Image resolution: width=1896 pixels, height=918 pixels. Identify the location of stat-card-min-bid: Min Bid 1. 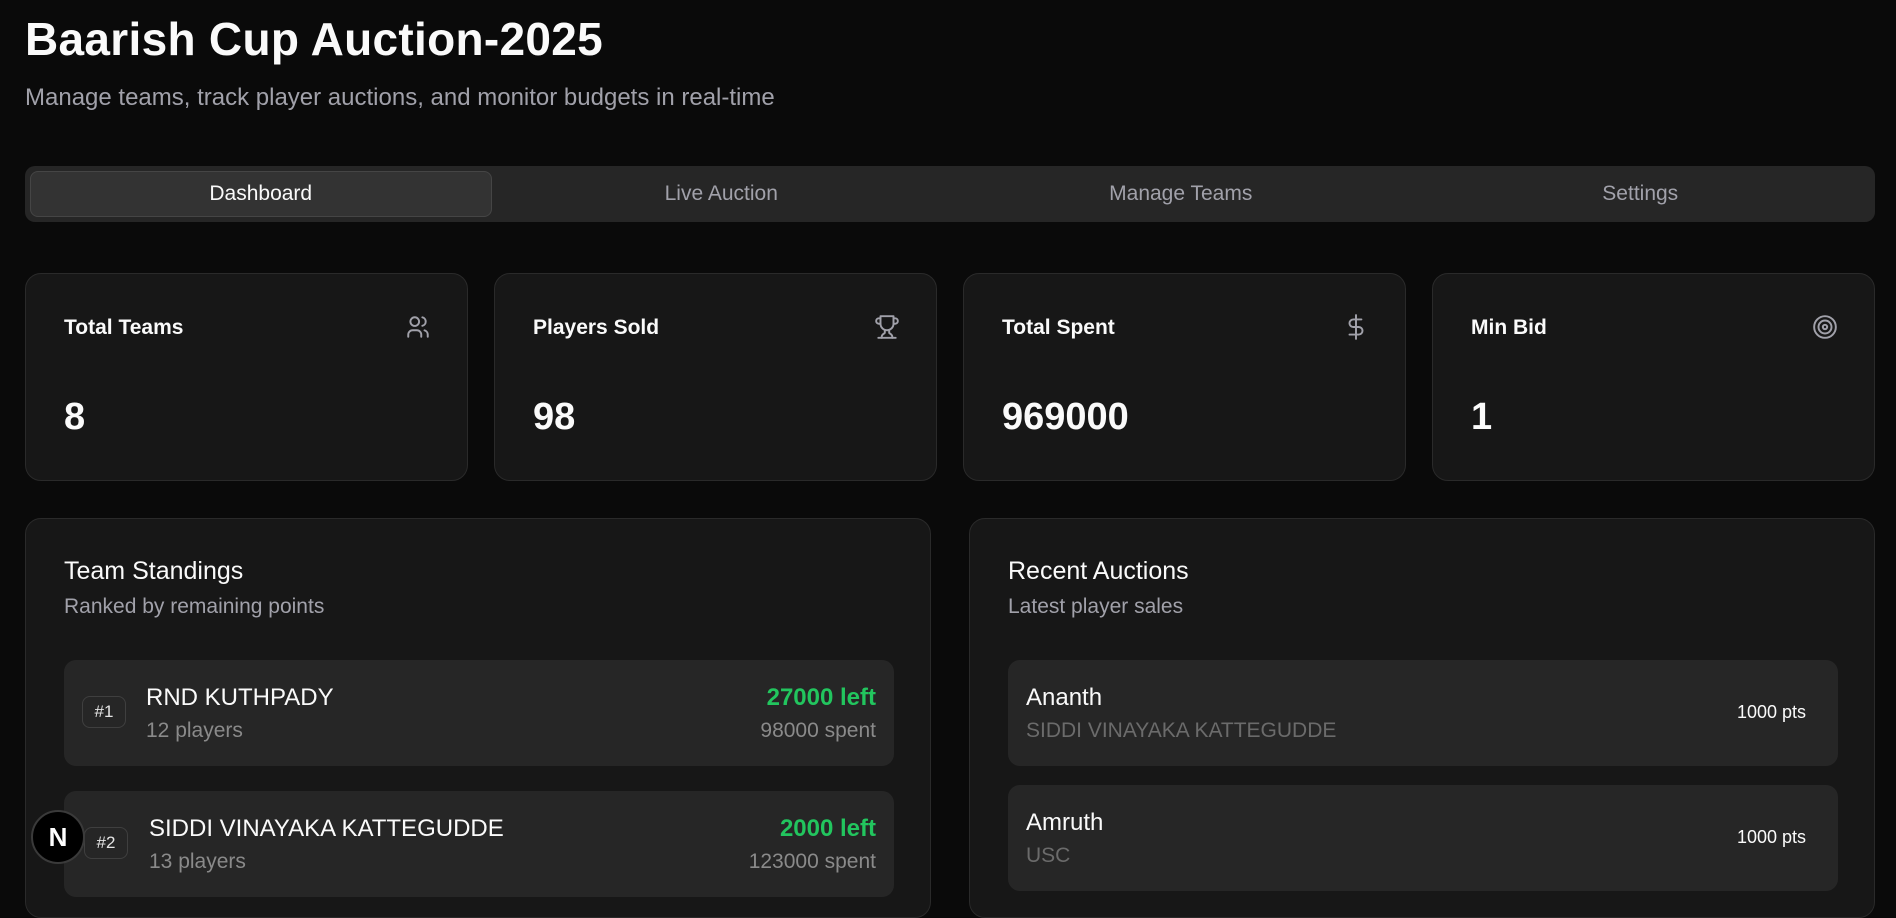
(1653, 377).